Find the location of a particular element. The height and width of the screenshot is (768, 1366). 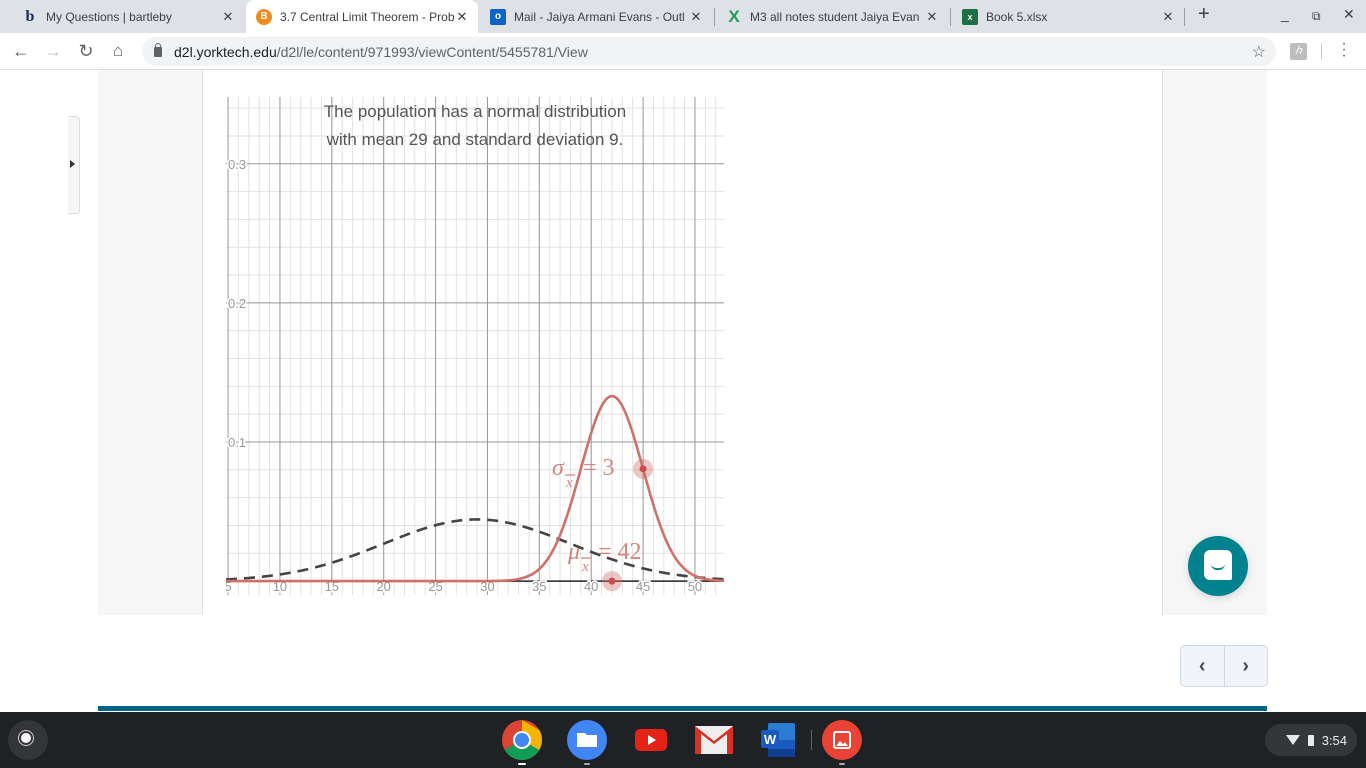

youtube-icon is located at coordinates (651, 740).